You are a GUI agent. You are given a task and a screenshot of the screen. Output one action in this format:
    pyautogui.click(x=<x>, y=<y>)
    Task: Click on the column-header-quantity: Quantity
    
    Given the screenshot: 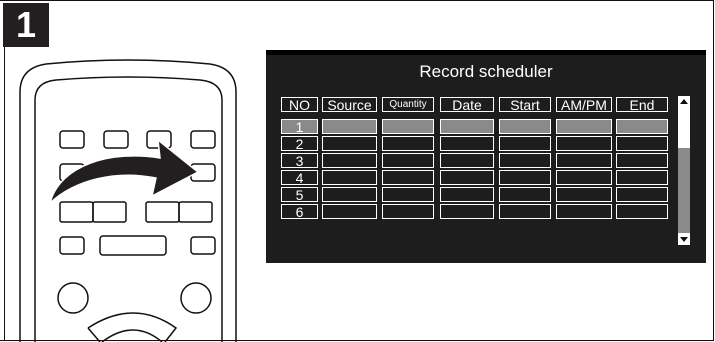 What is the action you would take?
    pyautogui.click(x=408, y=104)
    